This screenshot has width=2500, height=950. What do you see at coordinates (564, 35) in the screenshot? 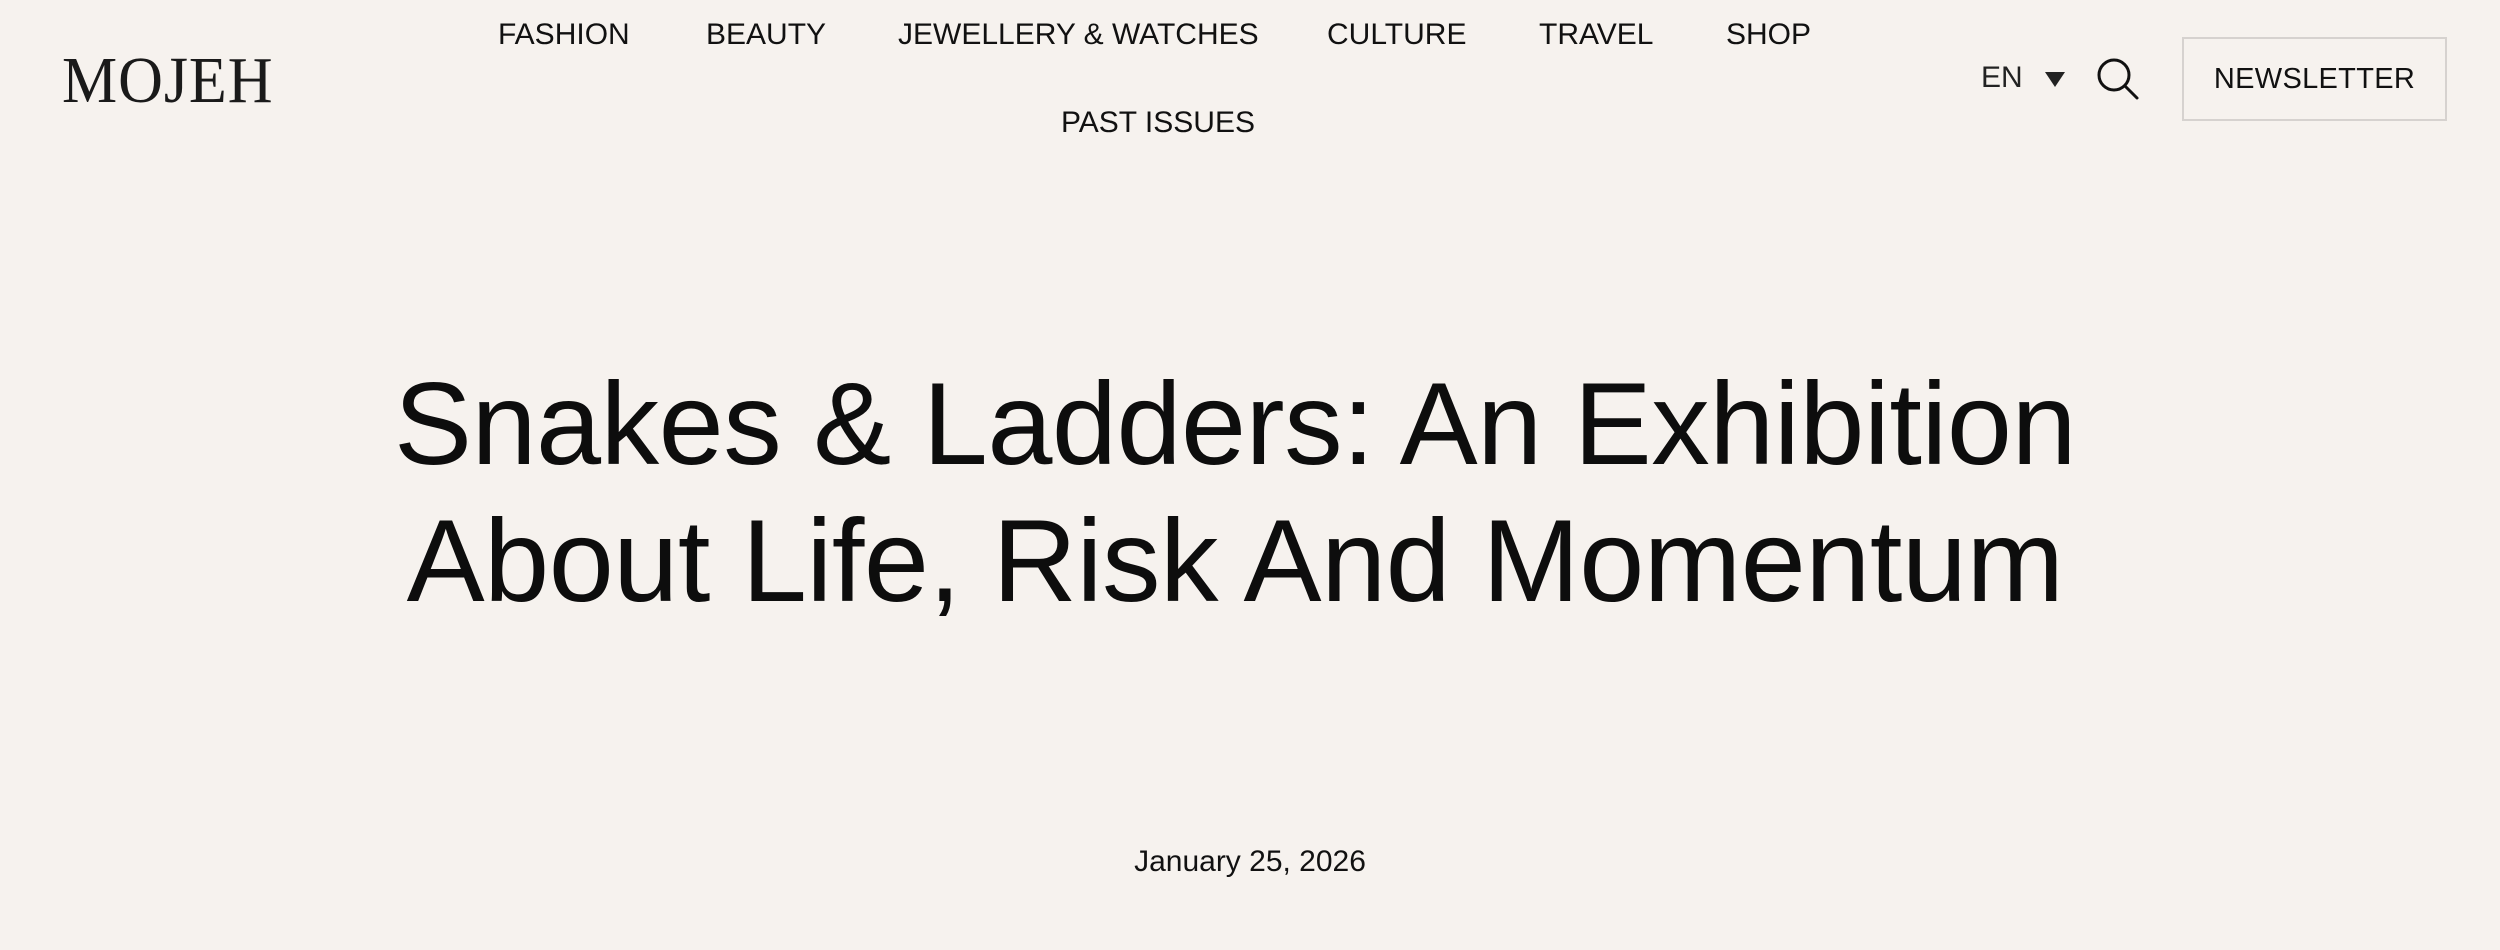
I see `nav-item-fashion: FASHION` at bounding box center [564, 35].